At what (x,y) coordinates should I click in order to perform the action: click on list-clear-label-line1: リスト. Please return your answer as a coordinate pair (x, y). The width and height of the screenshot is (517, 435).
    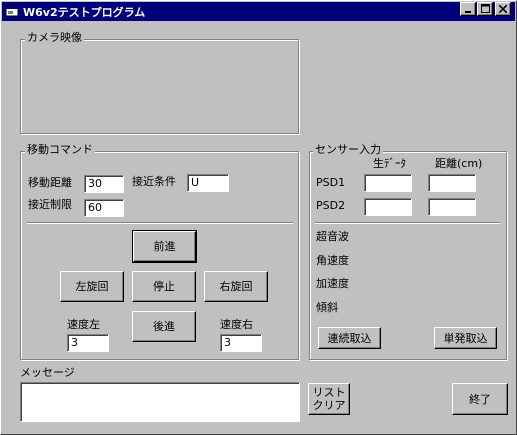
    Looking at the image, I should click on (329, 392).